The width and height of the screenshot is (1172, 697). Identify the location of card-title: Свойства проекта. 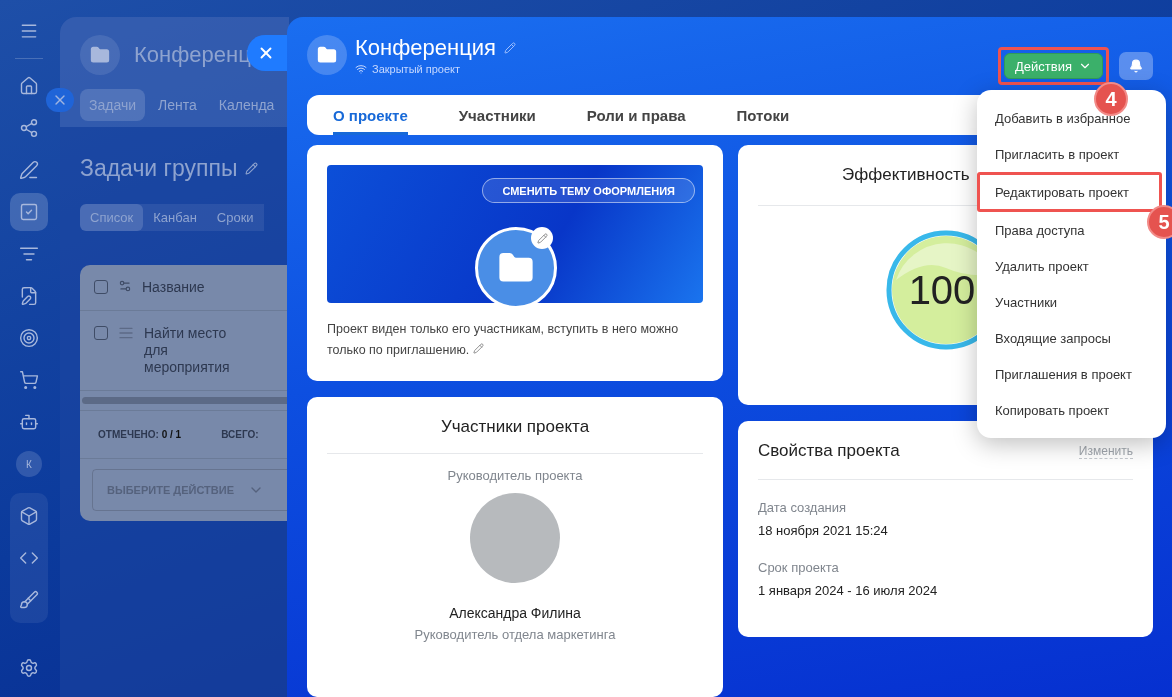
(829, 451).